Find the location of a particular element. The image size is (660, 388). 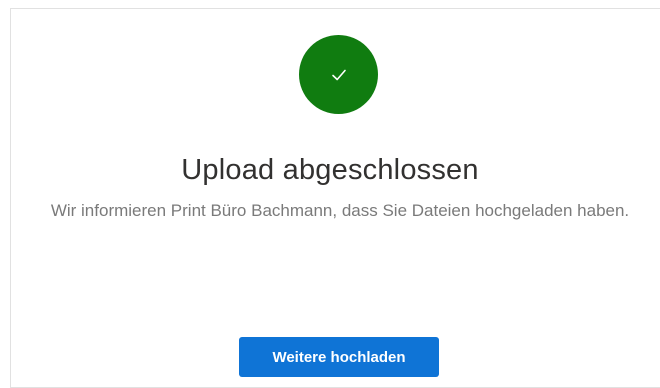

checkmark-icon is located at coordinates (338, 74).